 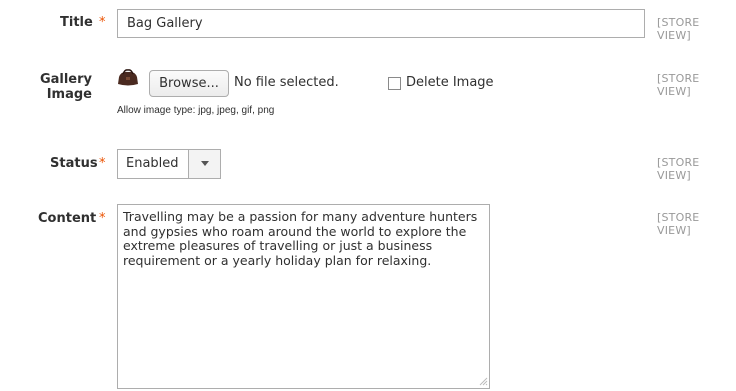 What do you see at coordinates (102, 218) in the screenshot?
I see `content-required-mark: *` at bounding box center [102, 218].